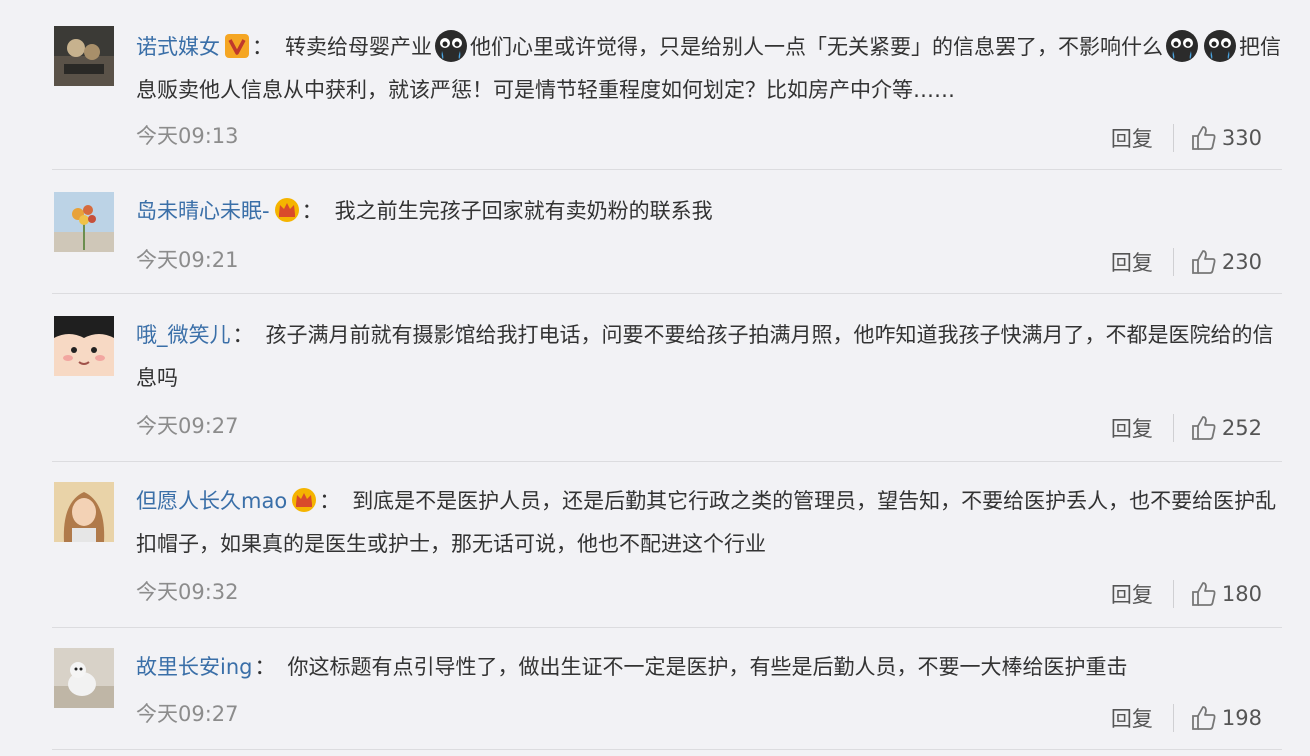  What do you see at coordinates (1241, 262) in the screenshot?
I see `like-count: 230` at bounding box center [1241, 262].